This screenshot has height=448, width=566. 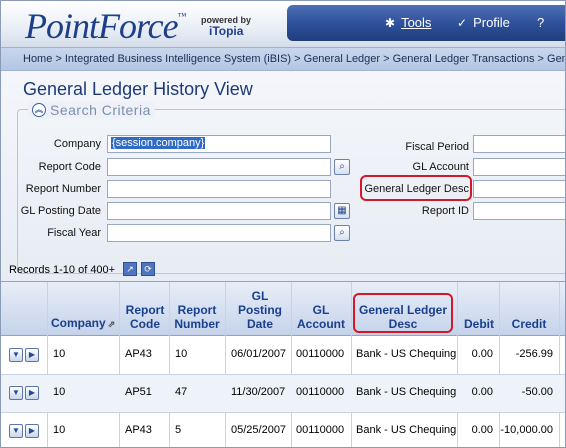 I want to click on cell-posting-date: 11/30/2007, so click(x=258, y=392).